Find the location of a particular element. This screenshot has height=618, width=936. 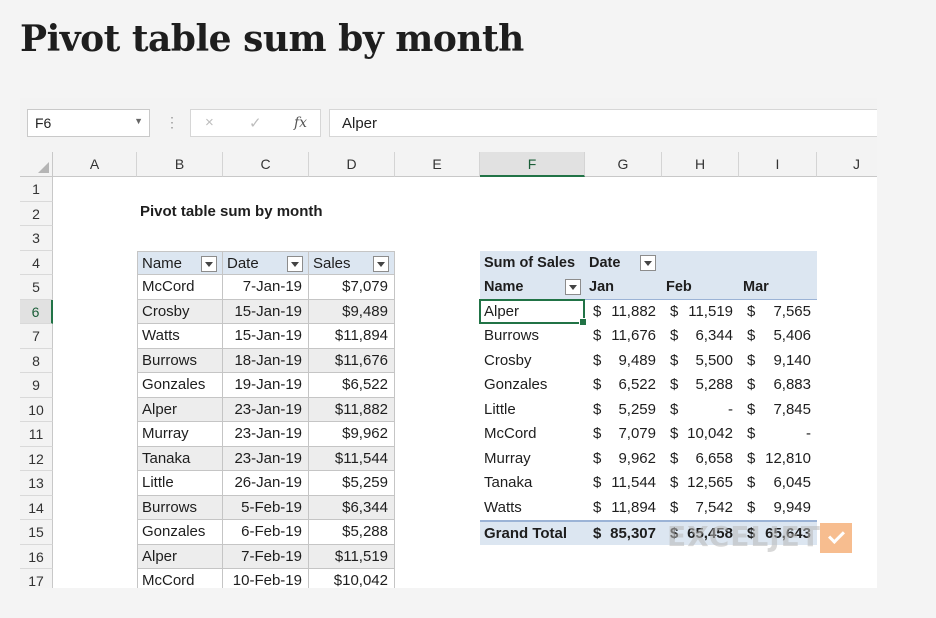

pivot-value-cell: $9,962 is located at coordinates (623, 459).